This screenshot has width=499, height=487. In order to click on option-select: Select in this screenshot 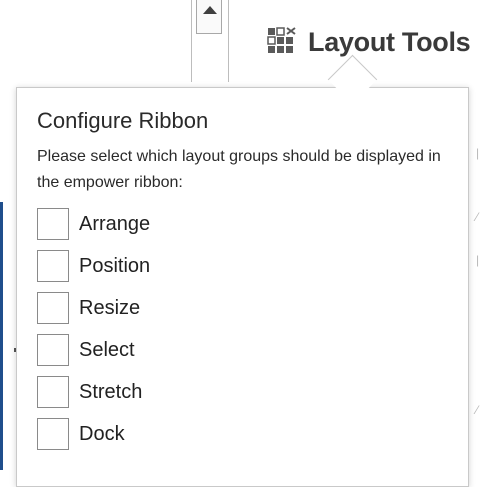, I will do `click(187, 350)`.